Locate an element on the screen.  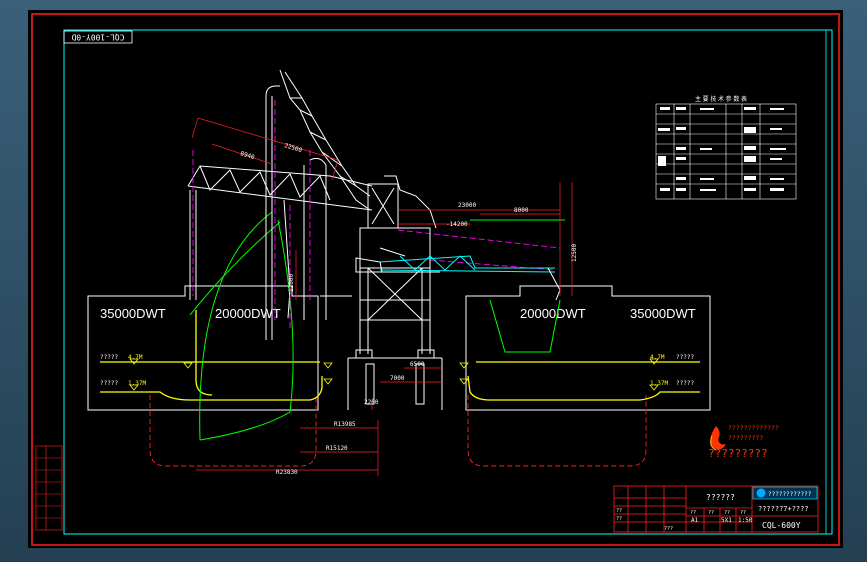
drawing-subtitle: ??????7+???? is located at coordinates (783, 509).